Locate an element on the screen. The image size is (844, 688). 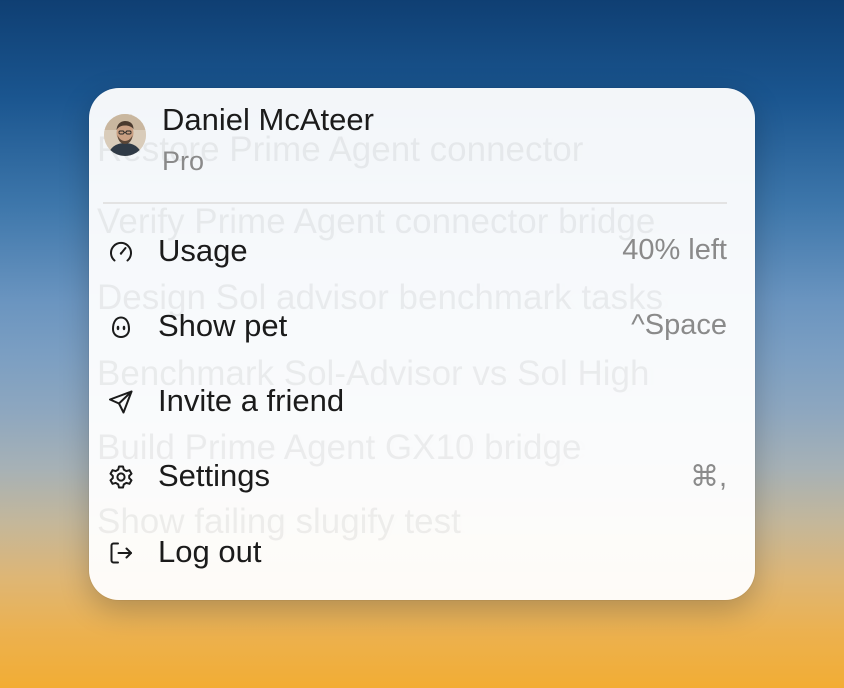
menu-item-log-out: Log out is located at coordinates (422, 553).